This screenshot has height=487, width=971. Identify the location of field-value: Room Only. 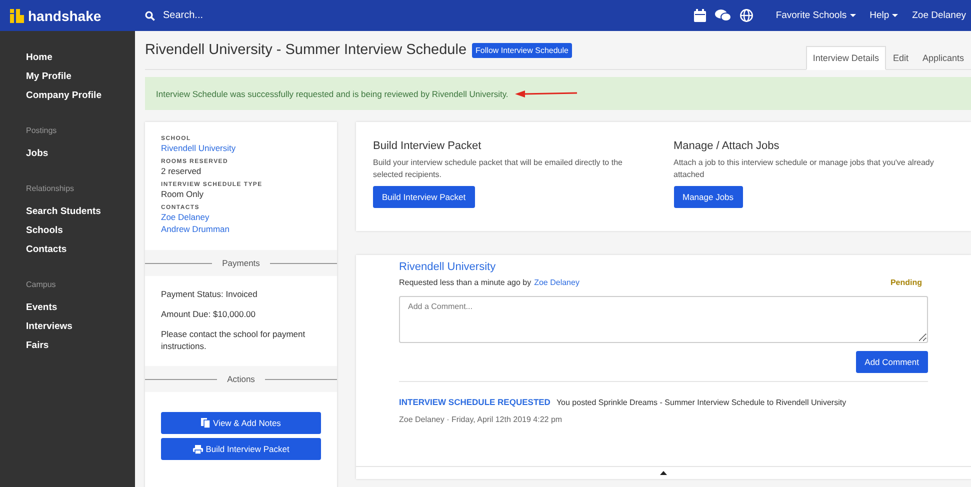
(183, 194).